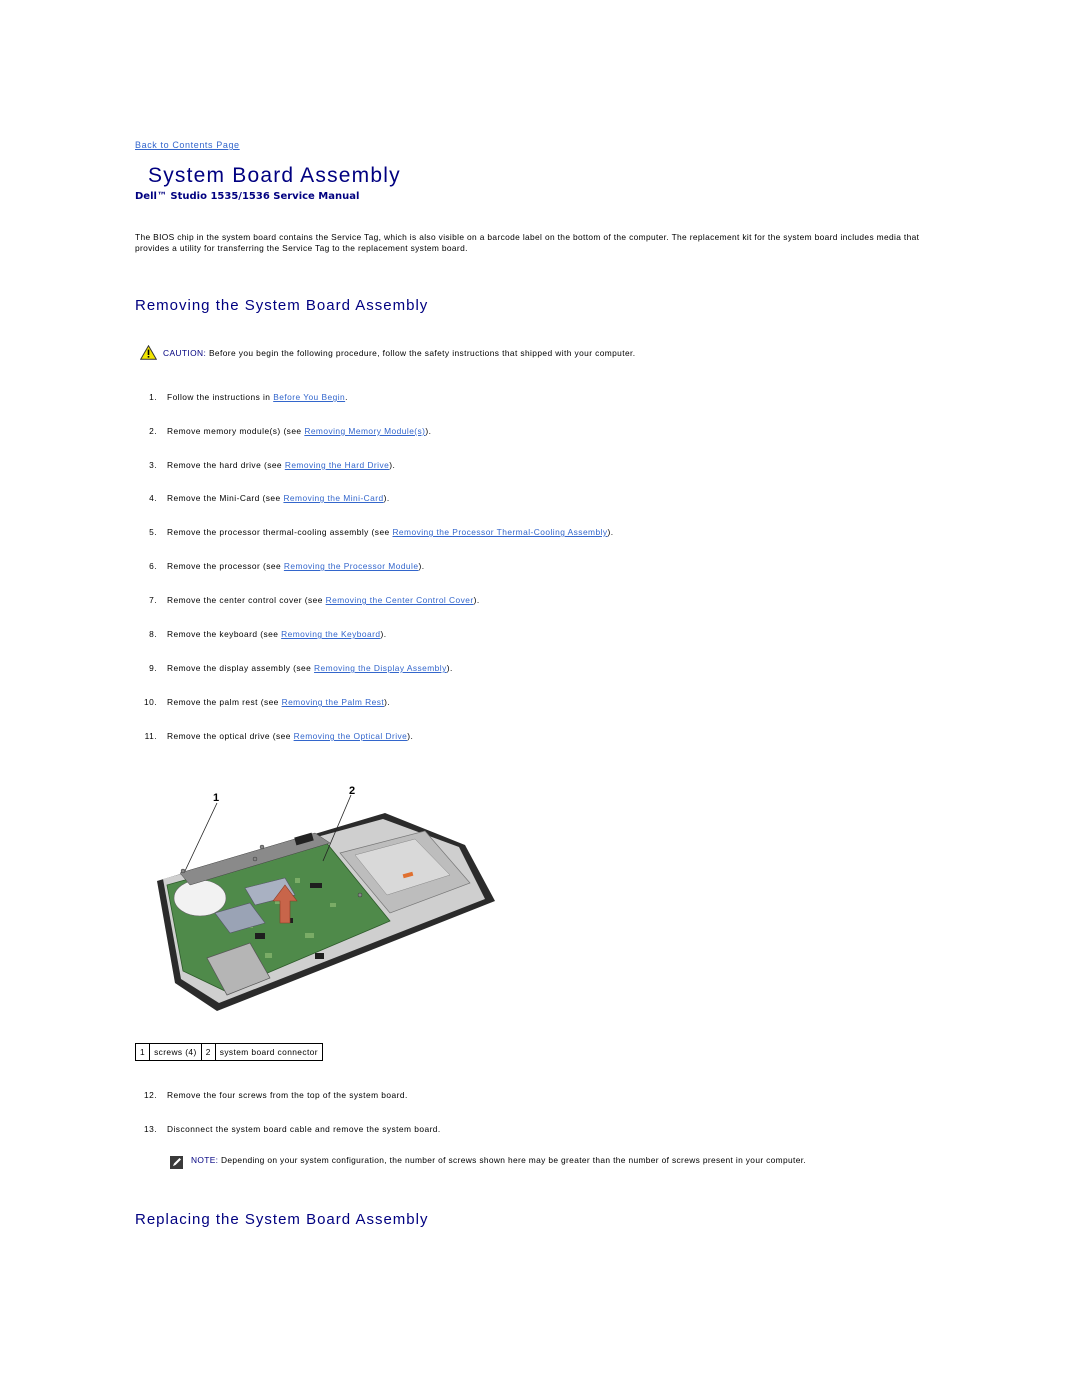  Describe the element at coordinates (380, 668) in the screenshot. I see `step-link: Removing the Display Assembly` at that location.